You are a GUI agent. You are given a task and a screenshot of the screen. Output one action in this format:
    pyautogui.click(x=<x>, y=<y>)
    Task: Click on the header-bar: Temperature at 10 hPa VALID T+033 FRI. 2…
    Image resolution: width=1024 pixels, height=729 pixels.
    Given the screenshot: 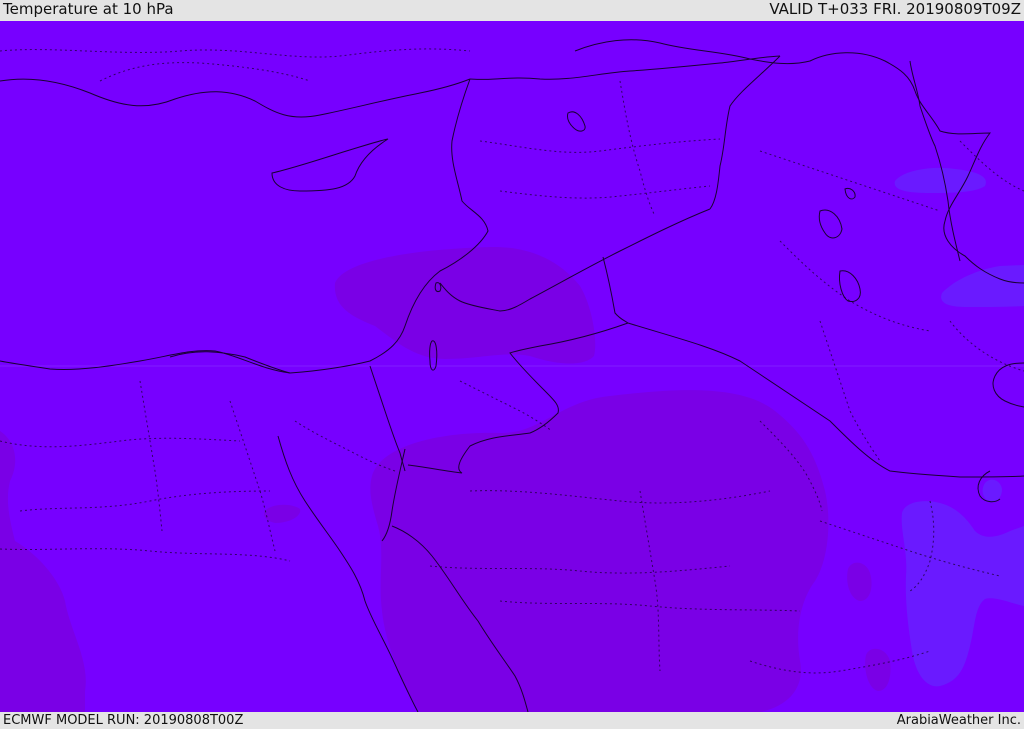 What is the action you would take?
    pyautogui.click(x=512, y=10)
    